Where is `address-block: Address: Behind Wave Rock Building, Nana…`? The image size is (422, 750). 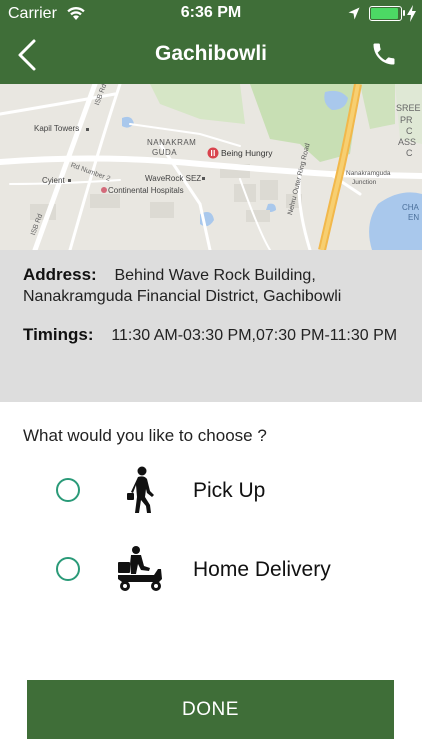 address-block: Address: Behind Wave Rock Building, Nana… is located at coordinates (211, 285).